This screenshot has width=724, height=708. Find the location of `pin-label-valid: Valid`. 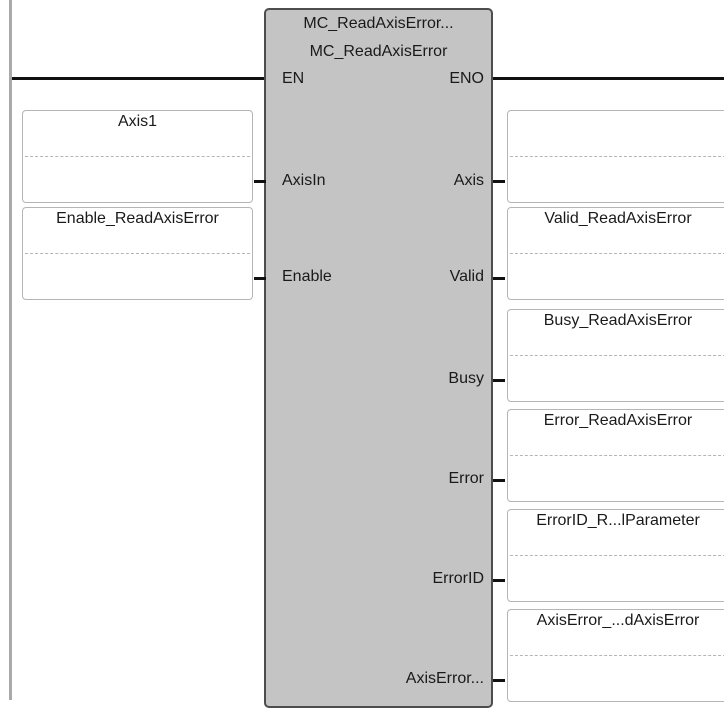

pin-label-valid: Valid is located at coordinates (466, 276).